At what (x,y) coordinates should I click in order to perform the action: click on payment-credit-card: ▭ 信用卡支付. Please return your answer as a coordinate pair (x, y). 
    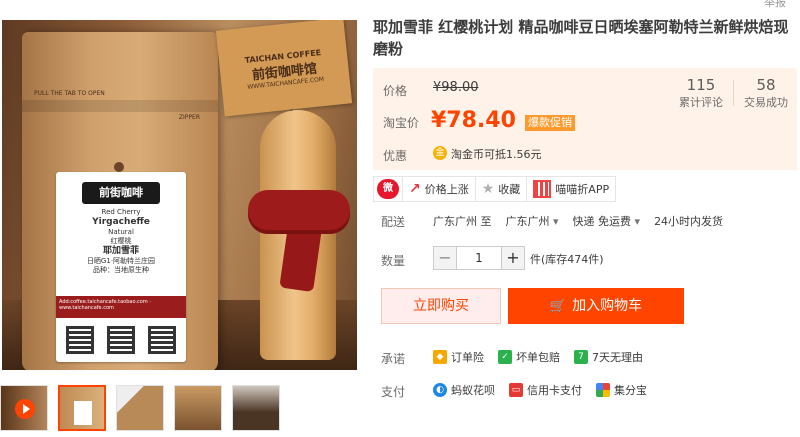
    Looking at the image, I should click on (545, 390).